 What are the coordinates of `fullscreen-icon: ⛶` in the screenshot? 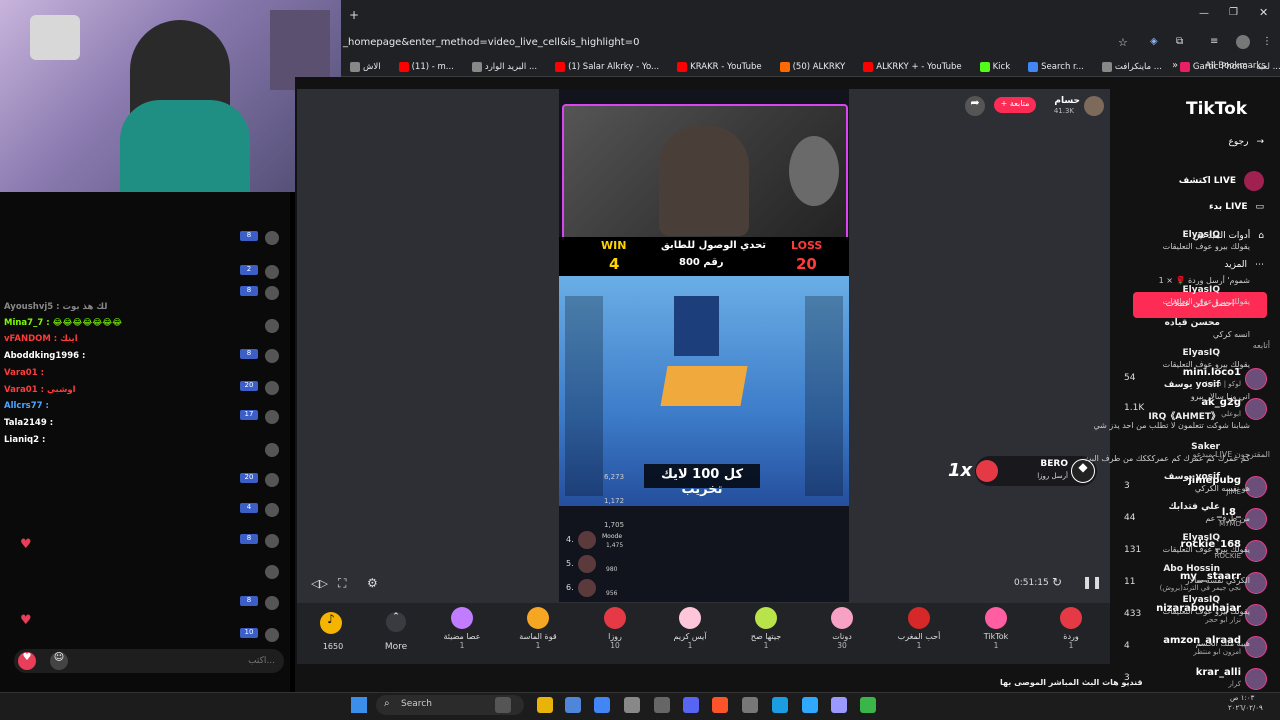 It's located at (342, 583).